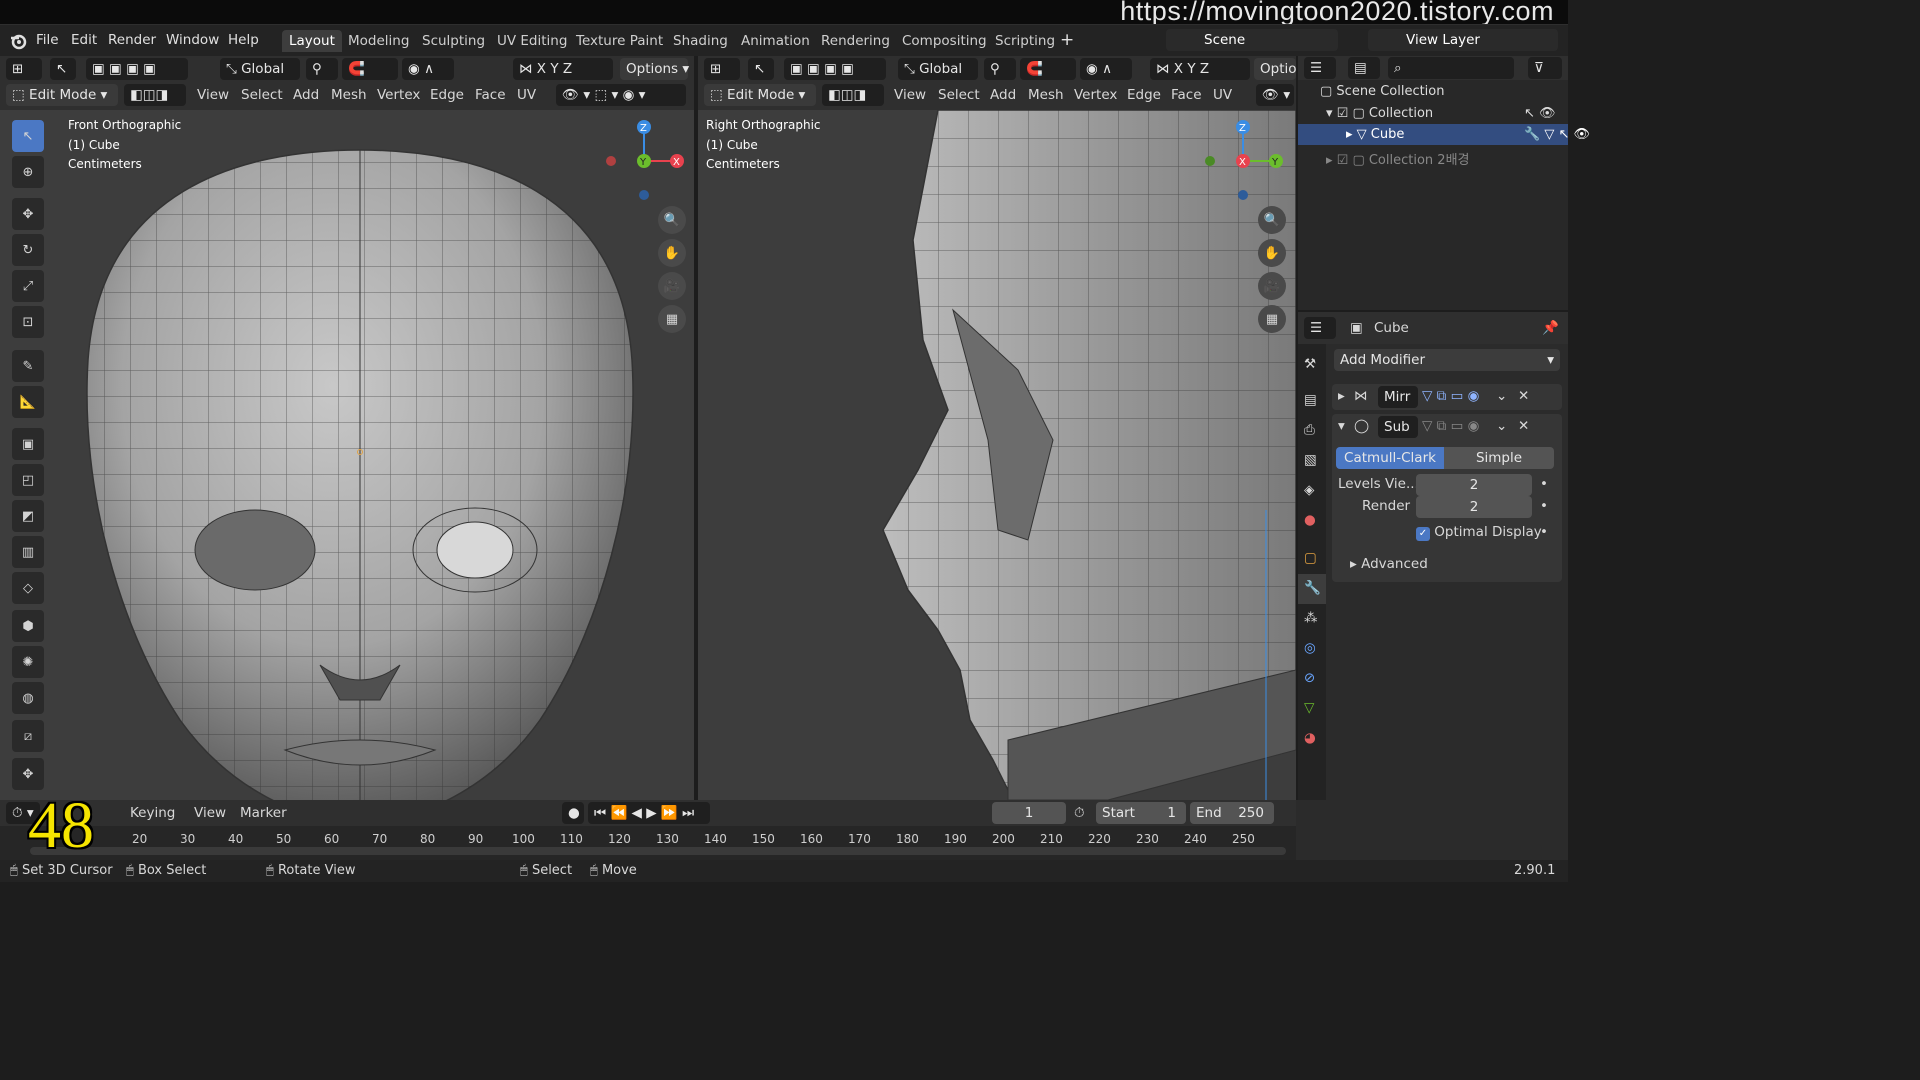 The height and width of the screenshot is (1080, 1920). I want to click on collapse-icon: ▾, so click(1341, 426).